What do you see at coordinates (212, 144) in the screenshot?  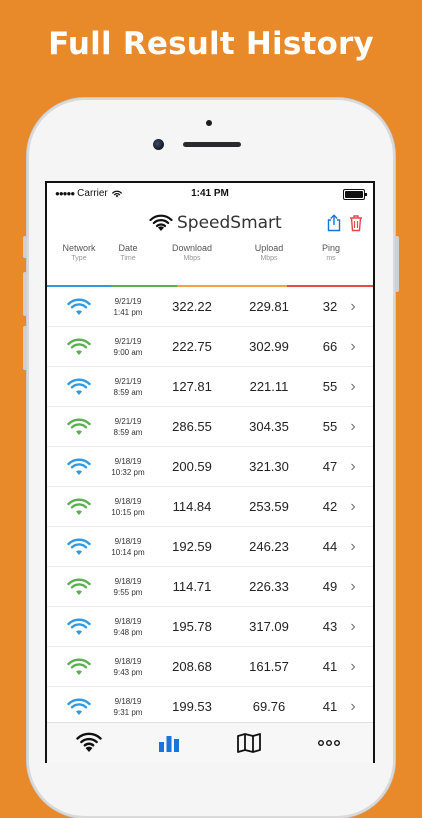 I see `earpiece-speaker` at bounding box center [212, 144].